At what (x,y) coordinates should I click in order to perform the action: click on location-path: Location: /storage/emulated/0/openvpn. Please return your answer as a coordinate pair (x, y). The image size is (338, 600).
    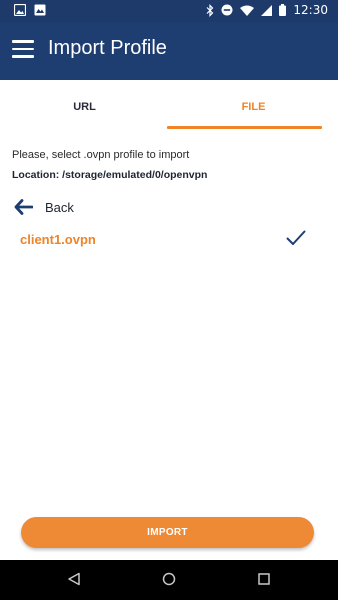
    Looking at the image, I should click on (110, 175).